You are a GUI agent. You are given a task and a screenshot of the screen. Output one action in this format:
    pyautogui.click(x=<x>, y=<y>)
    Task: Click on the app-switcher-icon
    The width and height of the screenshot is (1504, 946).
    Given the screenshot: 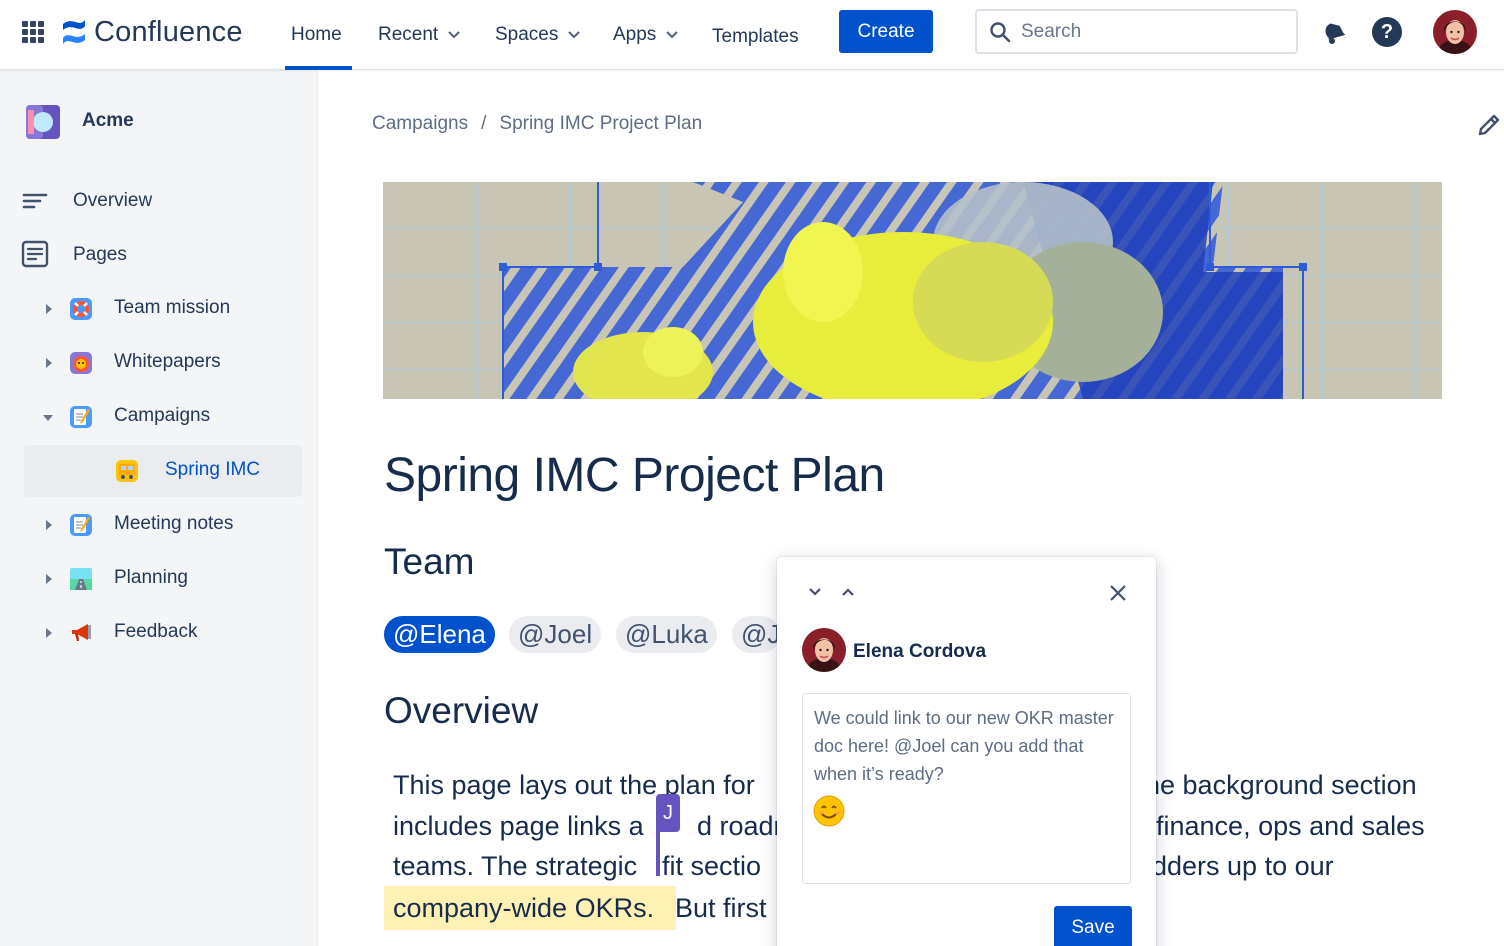 What is the action you would take?
    pyautogui.click(x=33, y=32)
    